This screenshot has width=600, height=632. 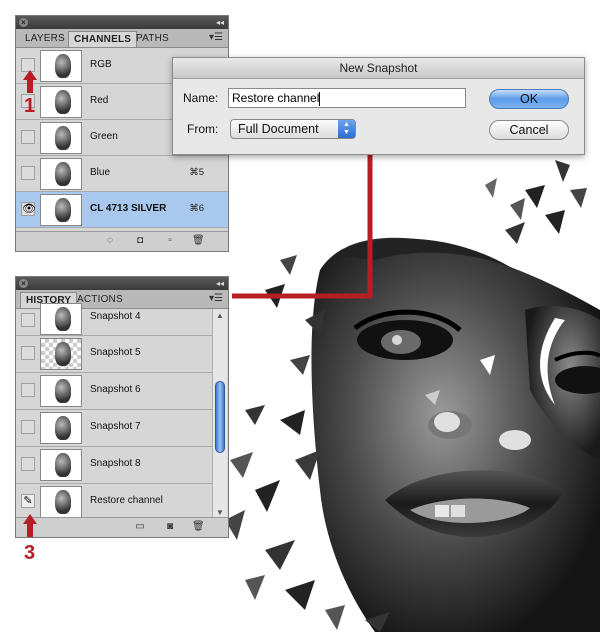 I want to click on dialog-title: New Snapshot, so click(x=378, y=68).